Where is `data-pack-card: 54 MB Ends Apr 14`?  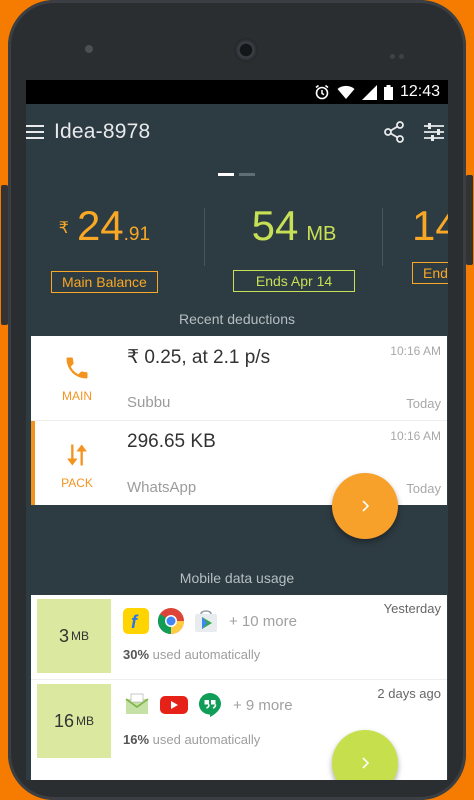
data-pack-card: 54 MB Ends Apr 14 is located at coordinates (294, 246).